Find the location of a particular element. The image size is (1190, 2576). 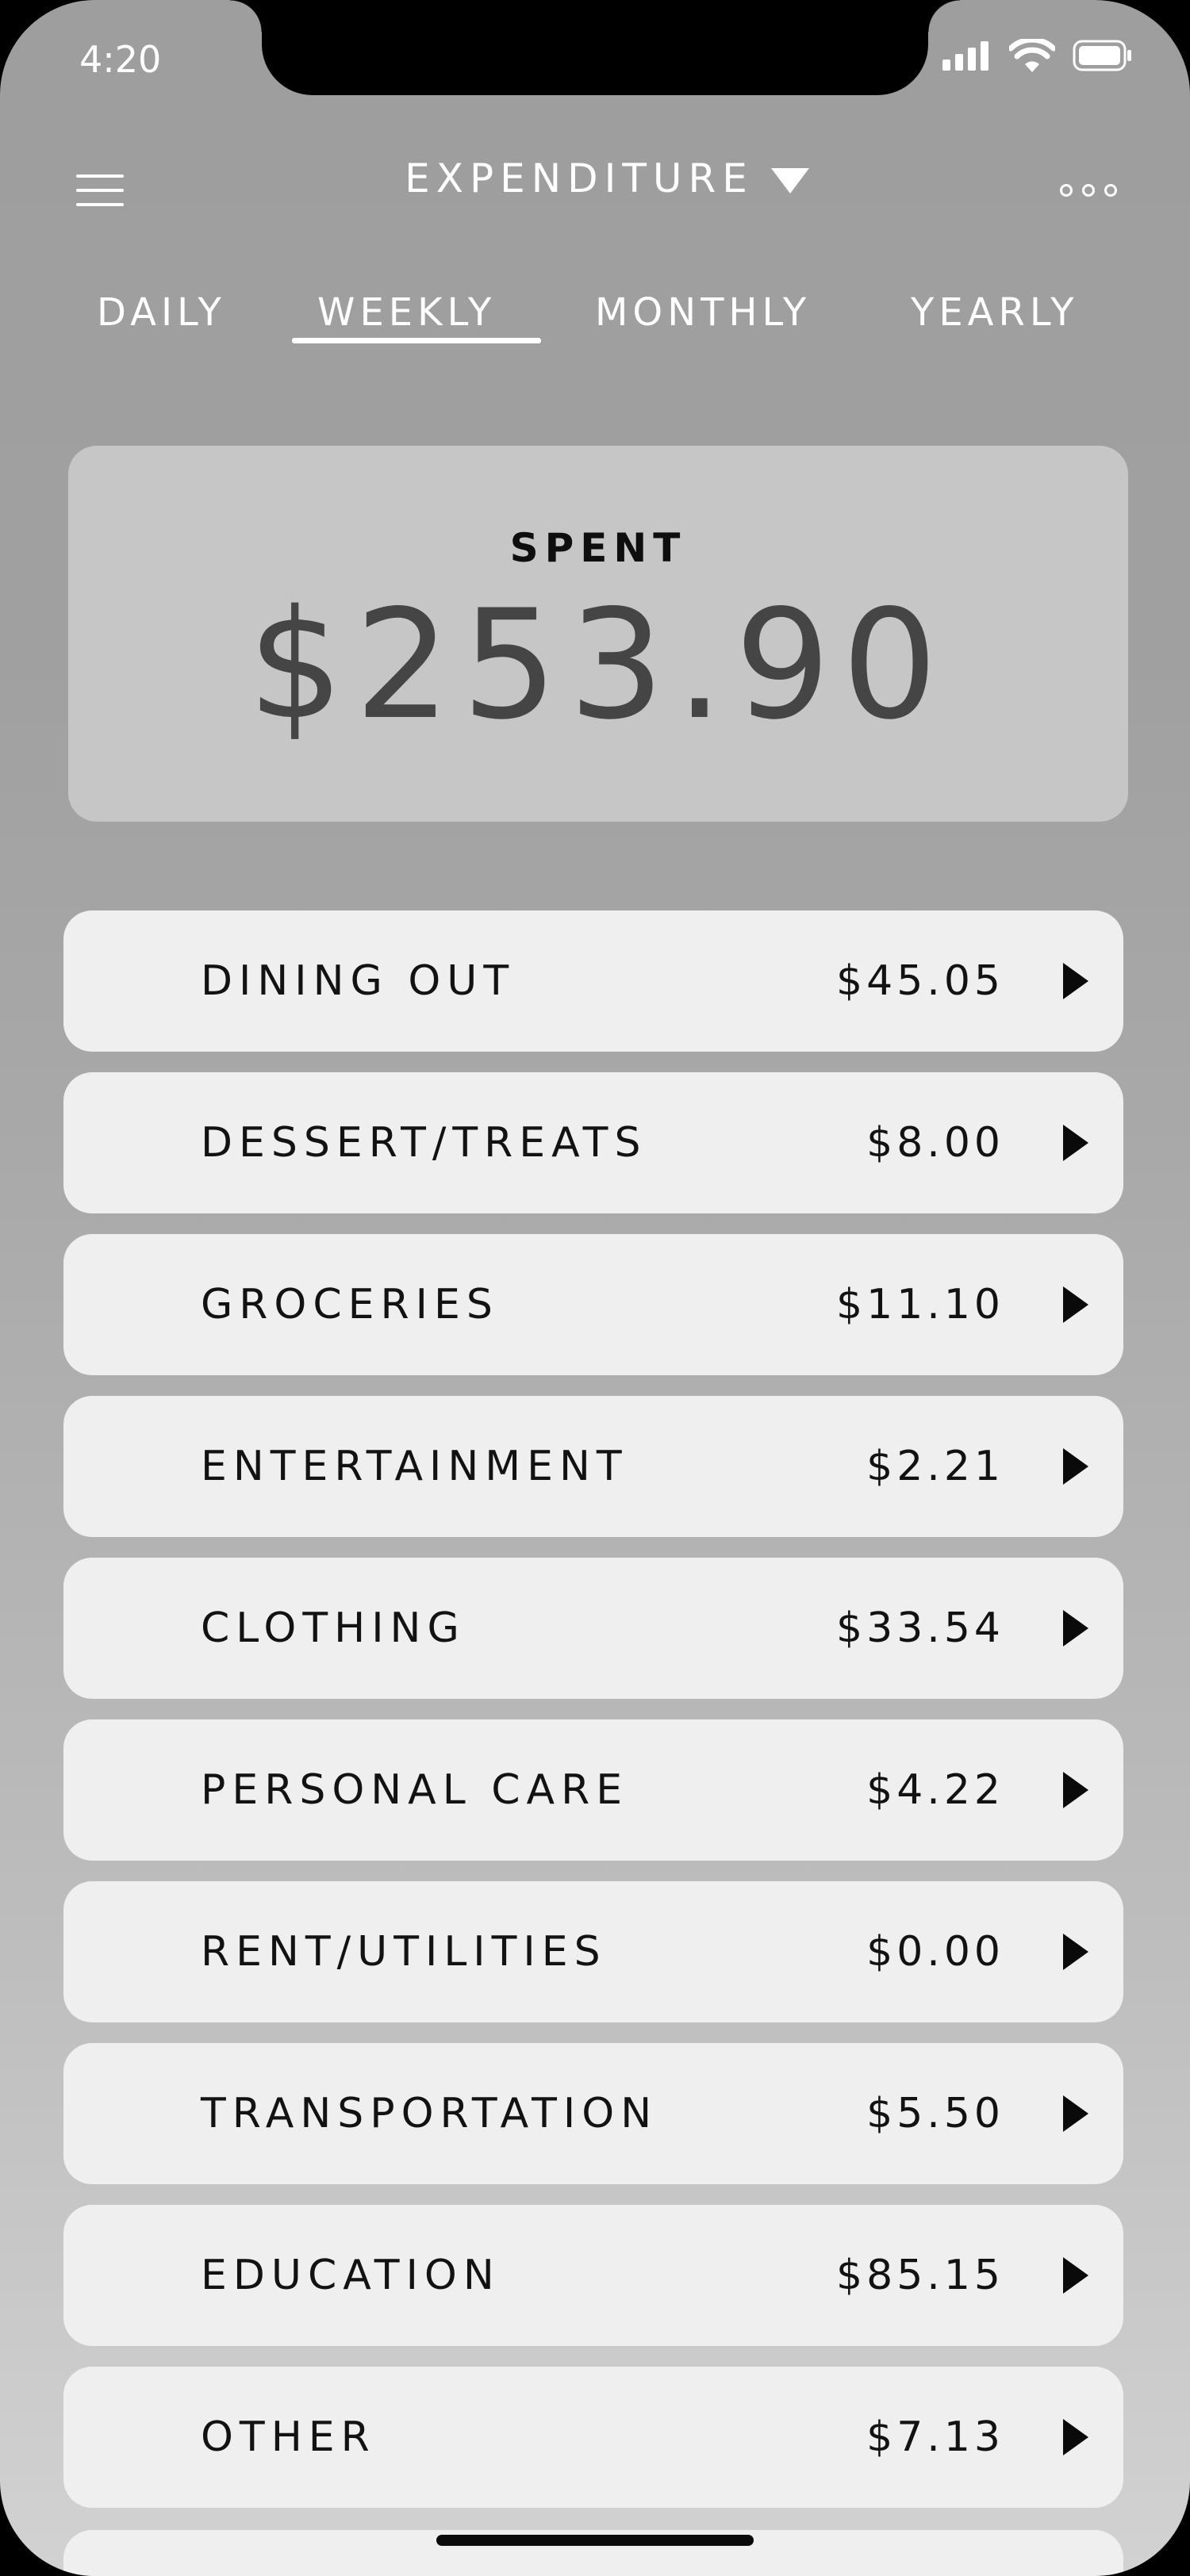

category-amount: $0.00 is located at coordinates (935, 1952).